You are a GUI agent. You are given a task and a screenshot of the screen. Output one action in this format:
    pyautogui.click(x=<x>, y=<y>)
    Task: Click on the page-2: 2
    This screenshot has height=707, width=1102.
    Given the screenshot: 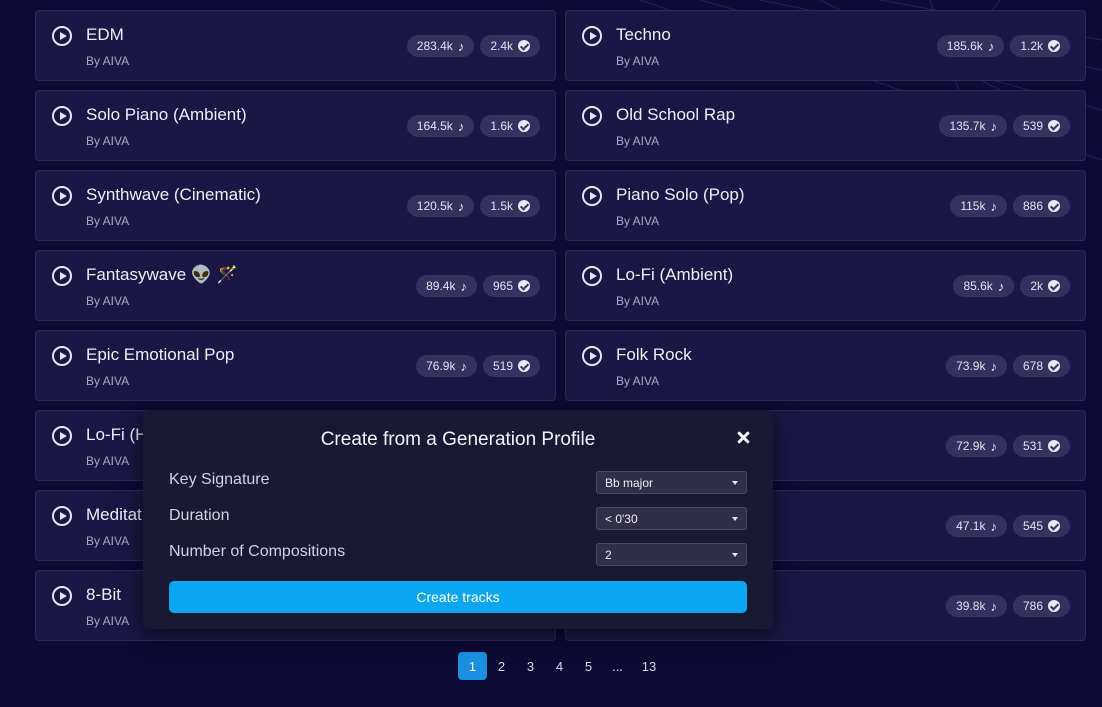 What is the action you would take?
    pyautogui.click(x=501, y=666)
    